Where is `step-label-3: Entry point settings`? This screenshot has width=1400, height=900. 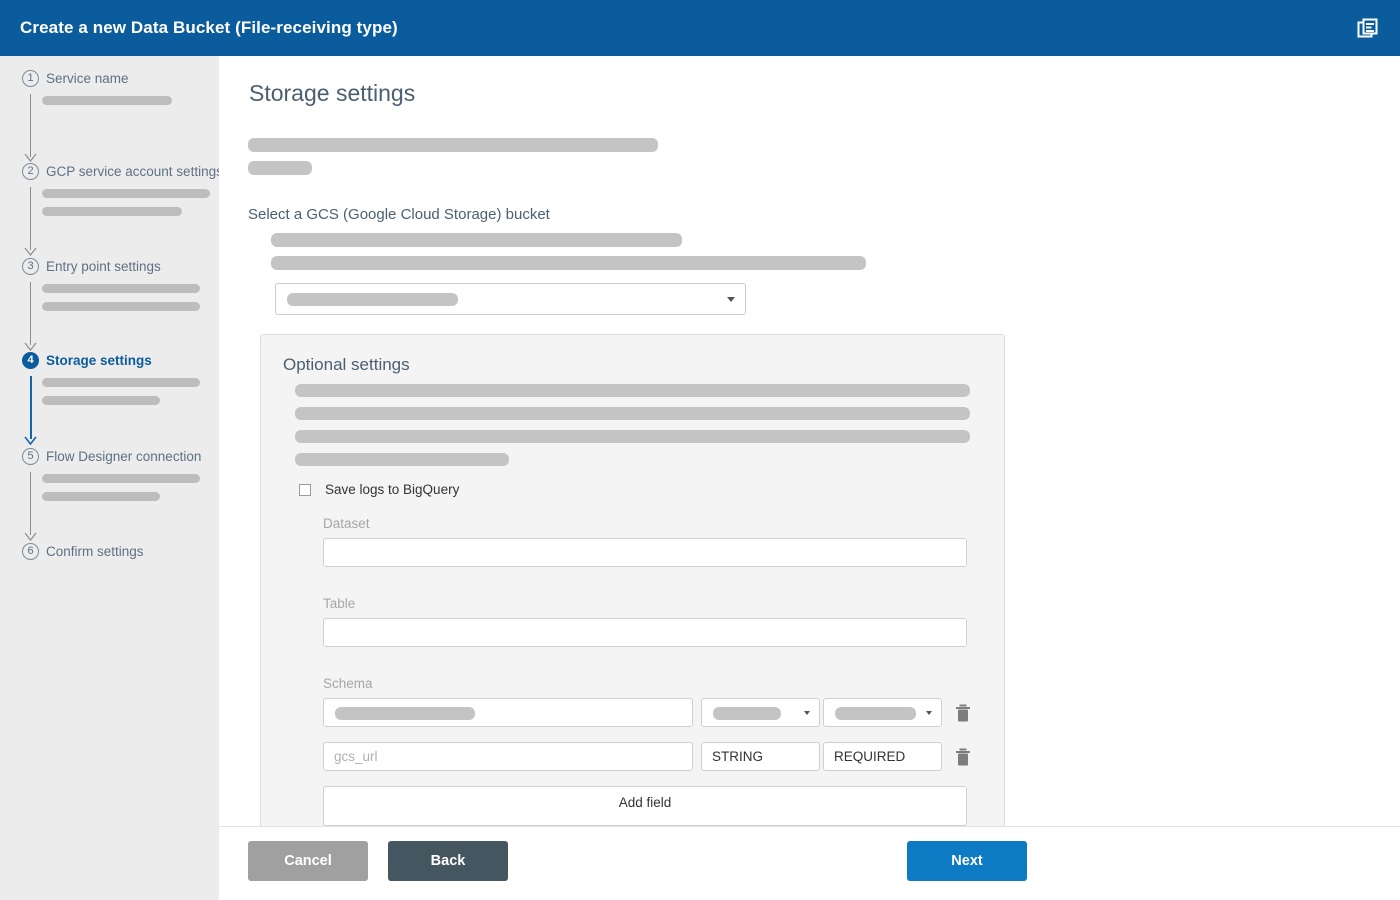 step-label-3: Entry point settings is located at coordinates (103, 266).